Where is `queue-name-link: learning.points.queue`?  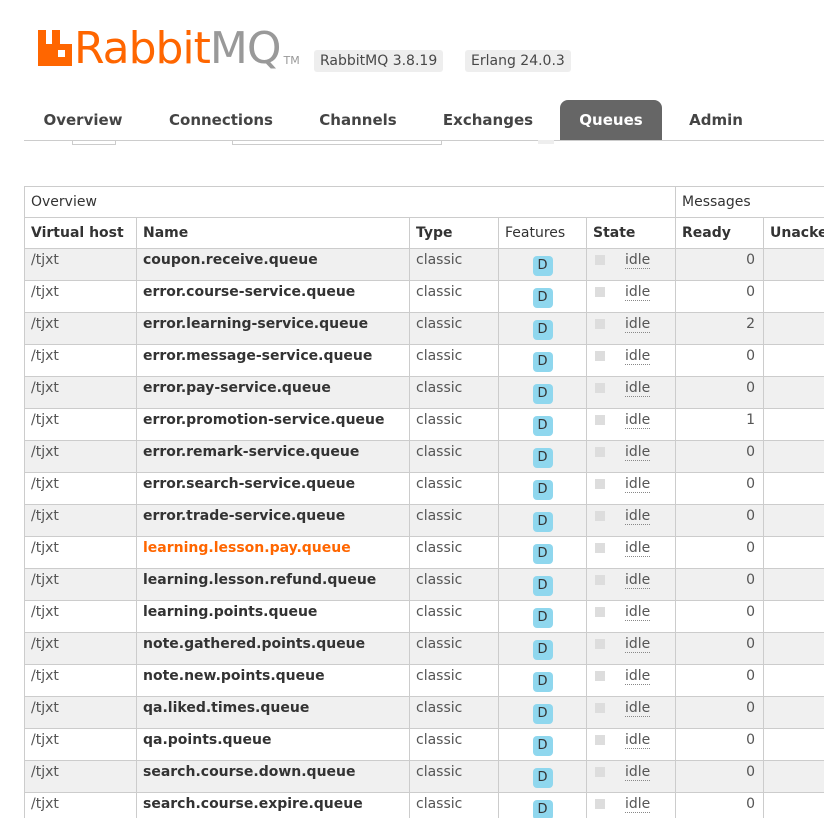
queue-name-link: learning.points.queue is located at coordinates (273, 616).